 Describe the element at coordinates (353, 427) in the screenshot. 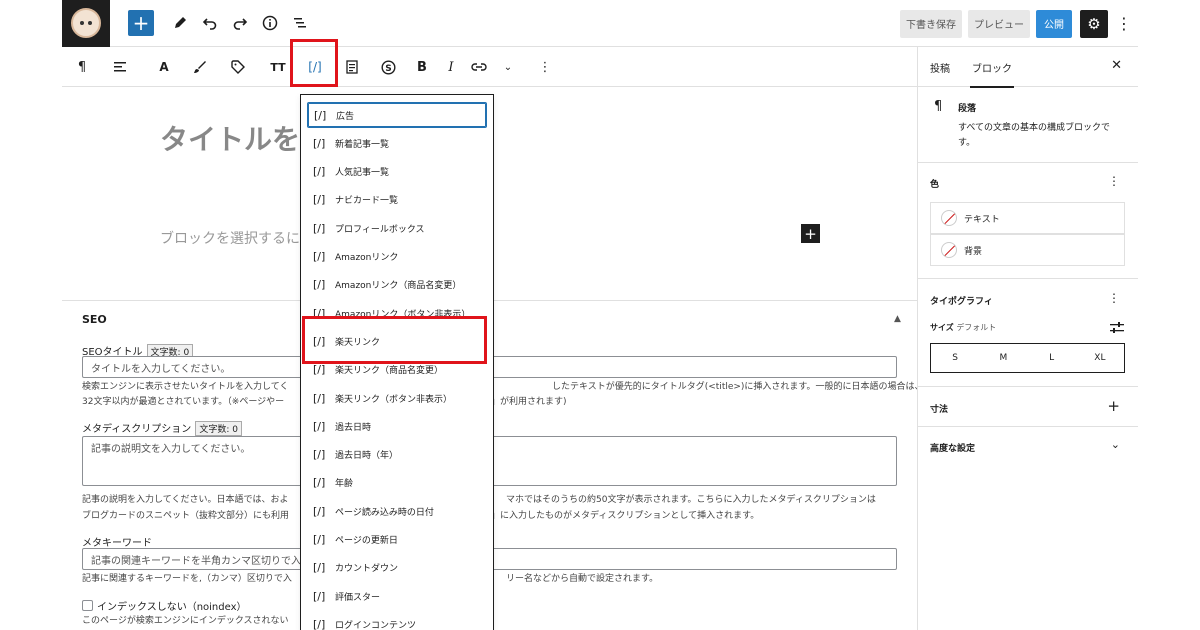

I see `dropdown-item-label: 過去日時` at that location.